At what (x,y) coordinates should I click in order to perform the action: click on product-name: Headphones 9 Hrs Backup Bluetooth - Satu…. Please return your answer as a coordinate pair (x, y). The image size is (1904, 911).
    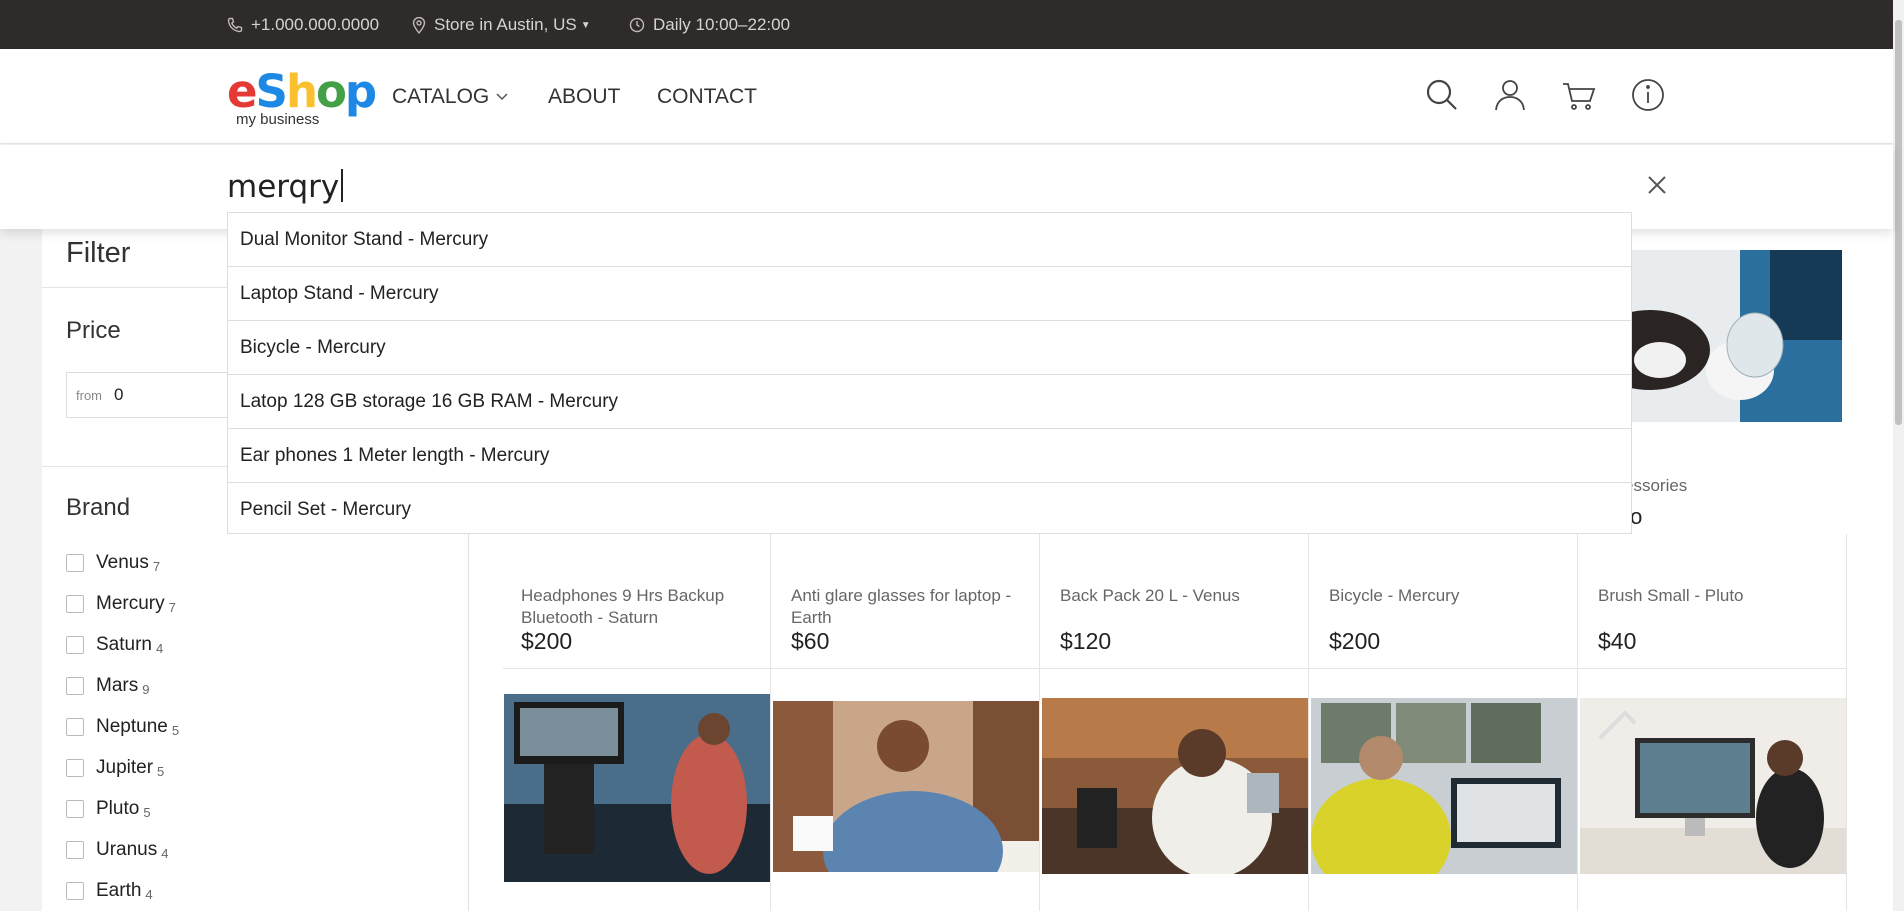
    Looking at the image, I should click on (636, 607).